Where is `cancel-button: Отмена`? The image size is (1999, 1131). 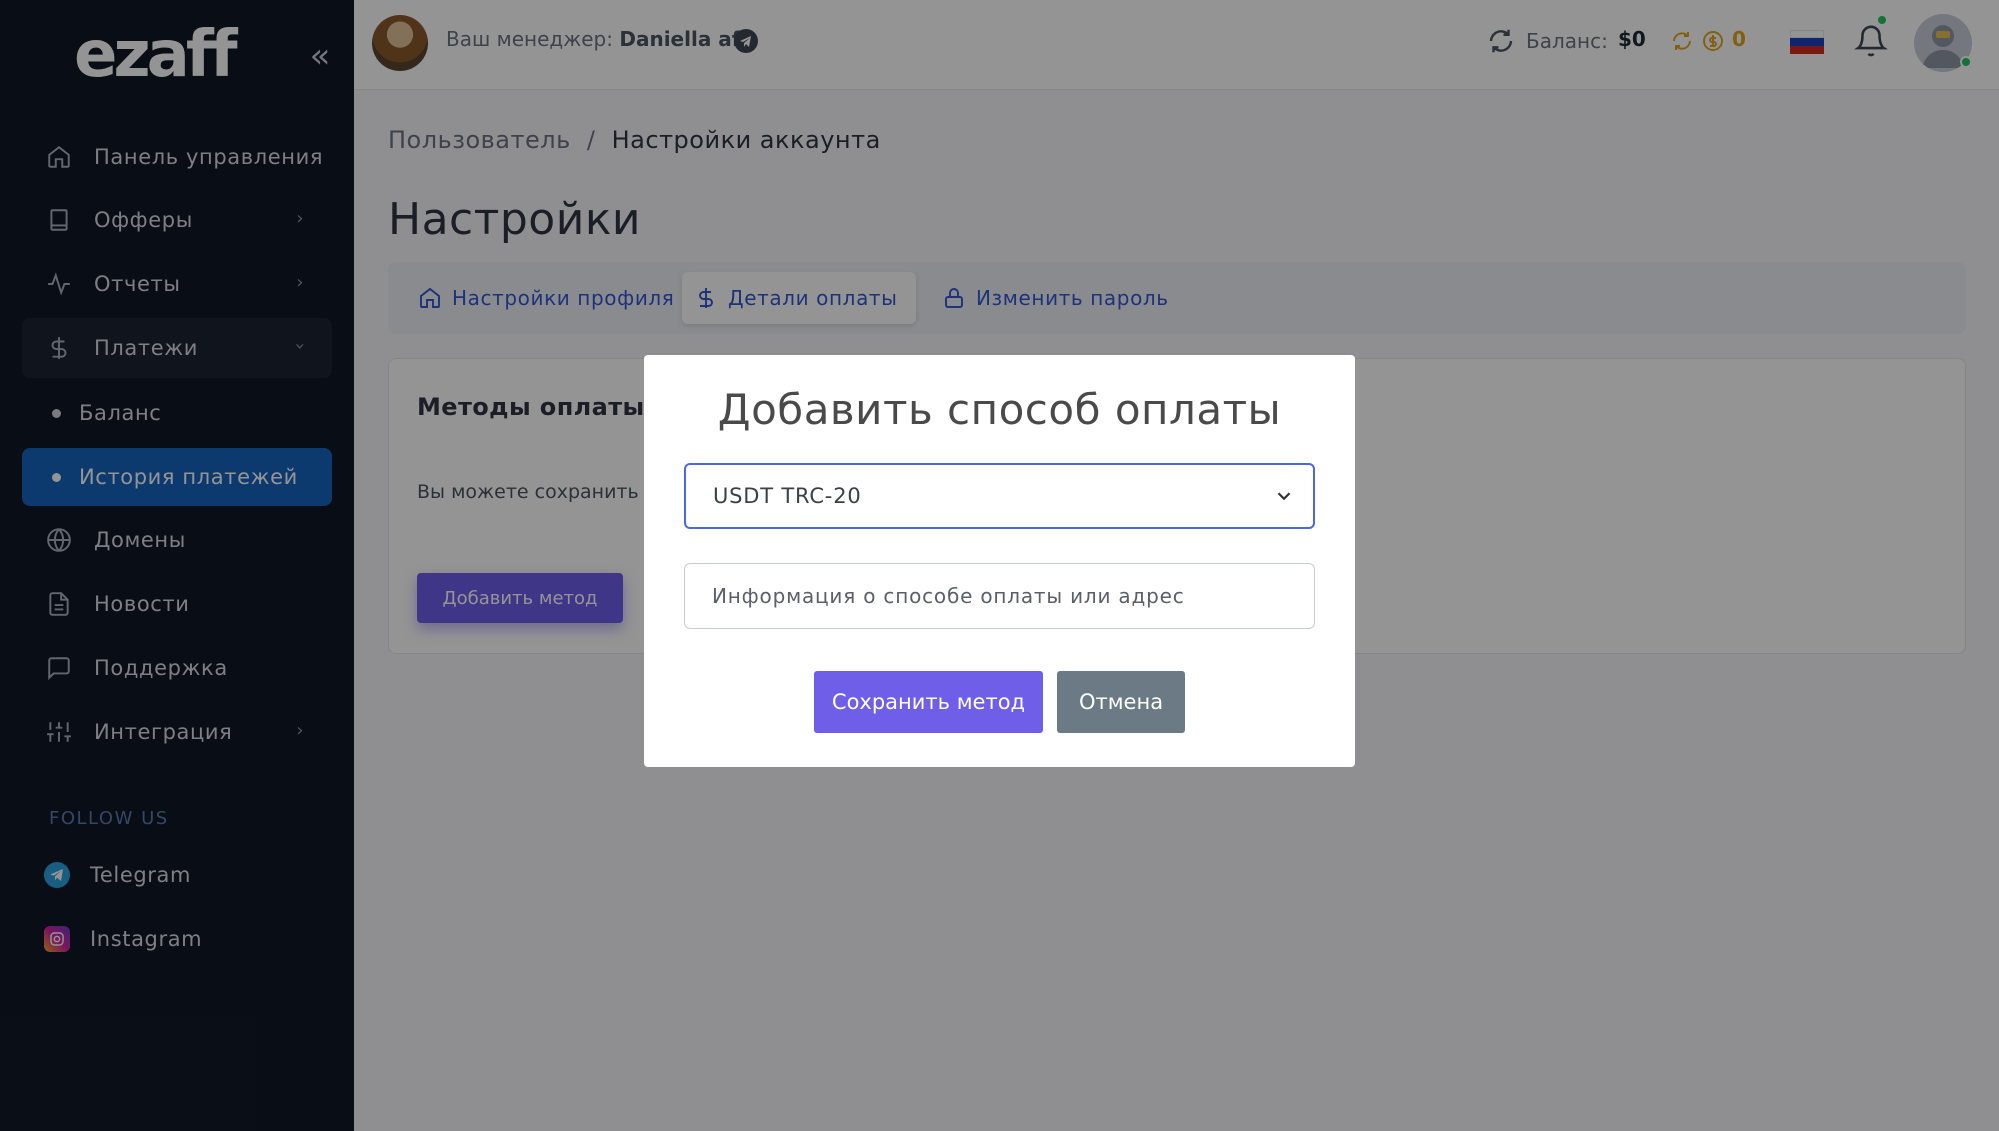
cancel-button: Отмена is located at coordinates (1121, 702).